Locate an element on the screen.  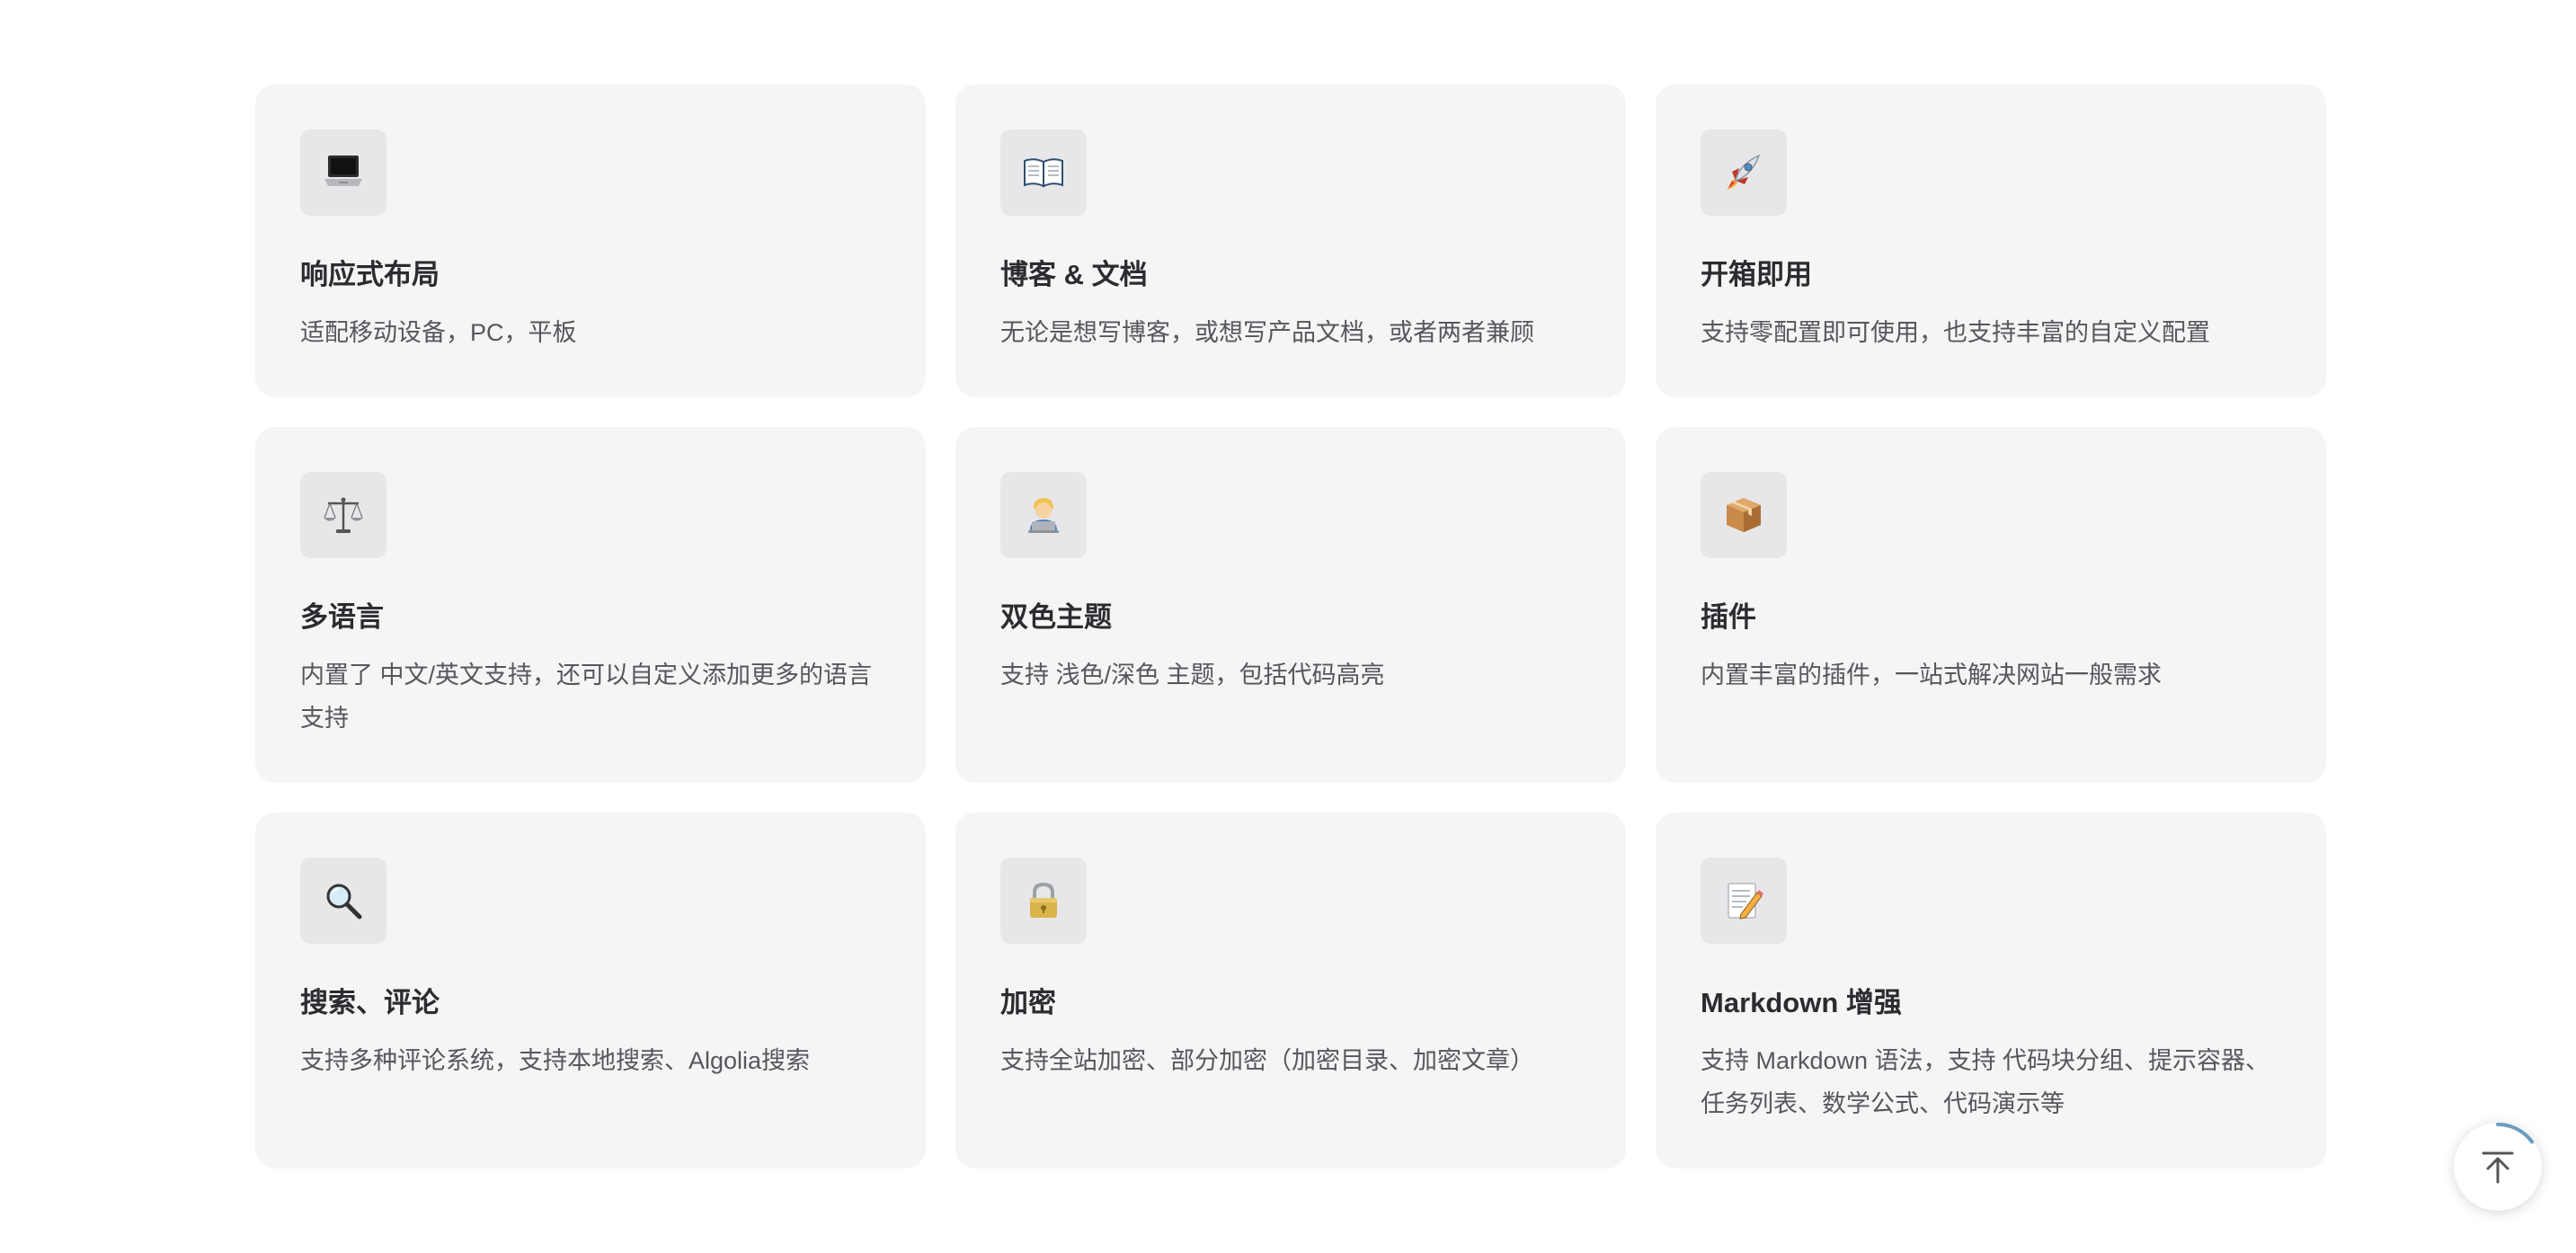
memo-icon is located at coordinates (1744, 901).